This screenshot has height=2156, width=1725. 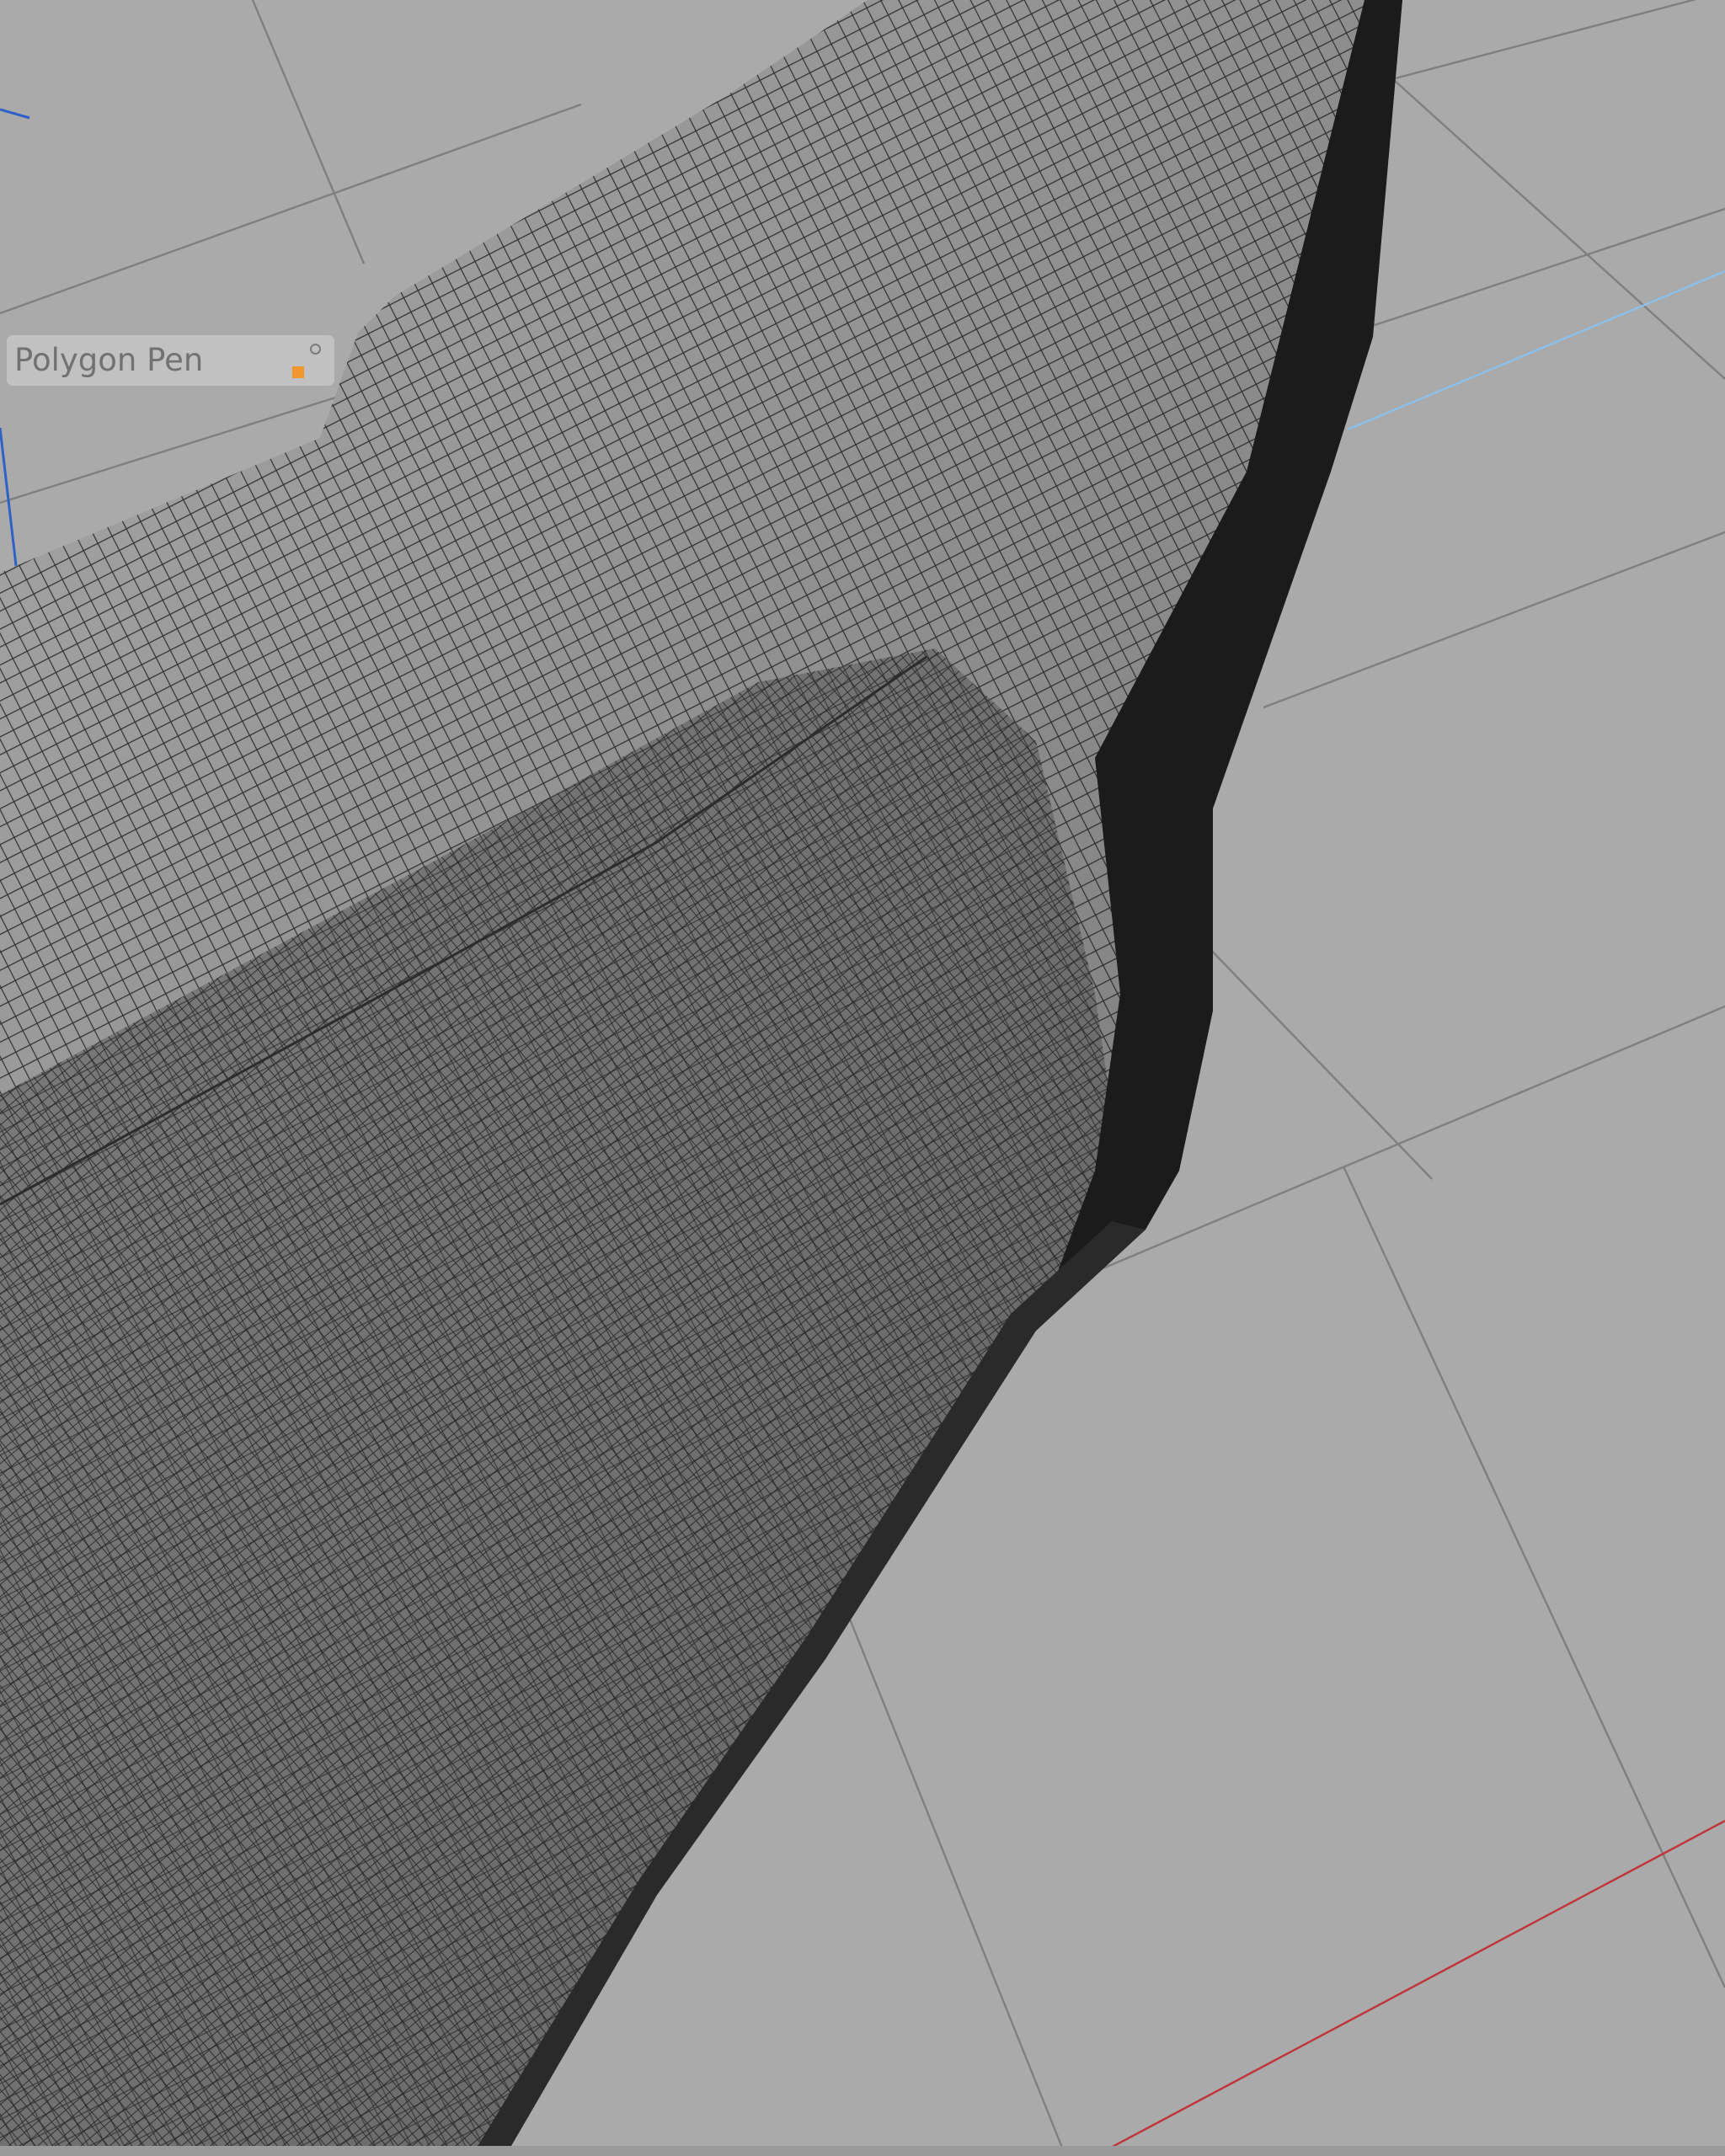 I want to click on viewport-bottom-bar, so click(x=862, y=2151).